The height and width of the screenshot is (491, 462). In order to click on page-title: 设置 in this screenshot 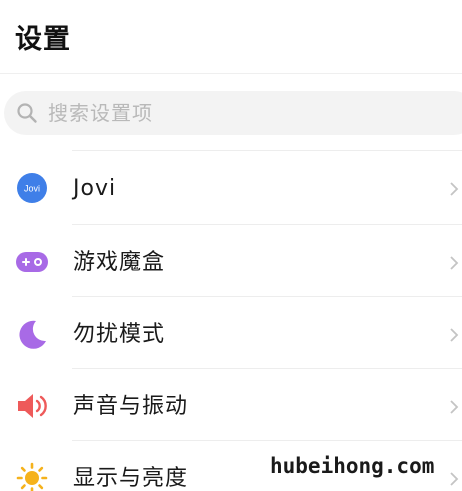, I will do `click(43, 39)`.